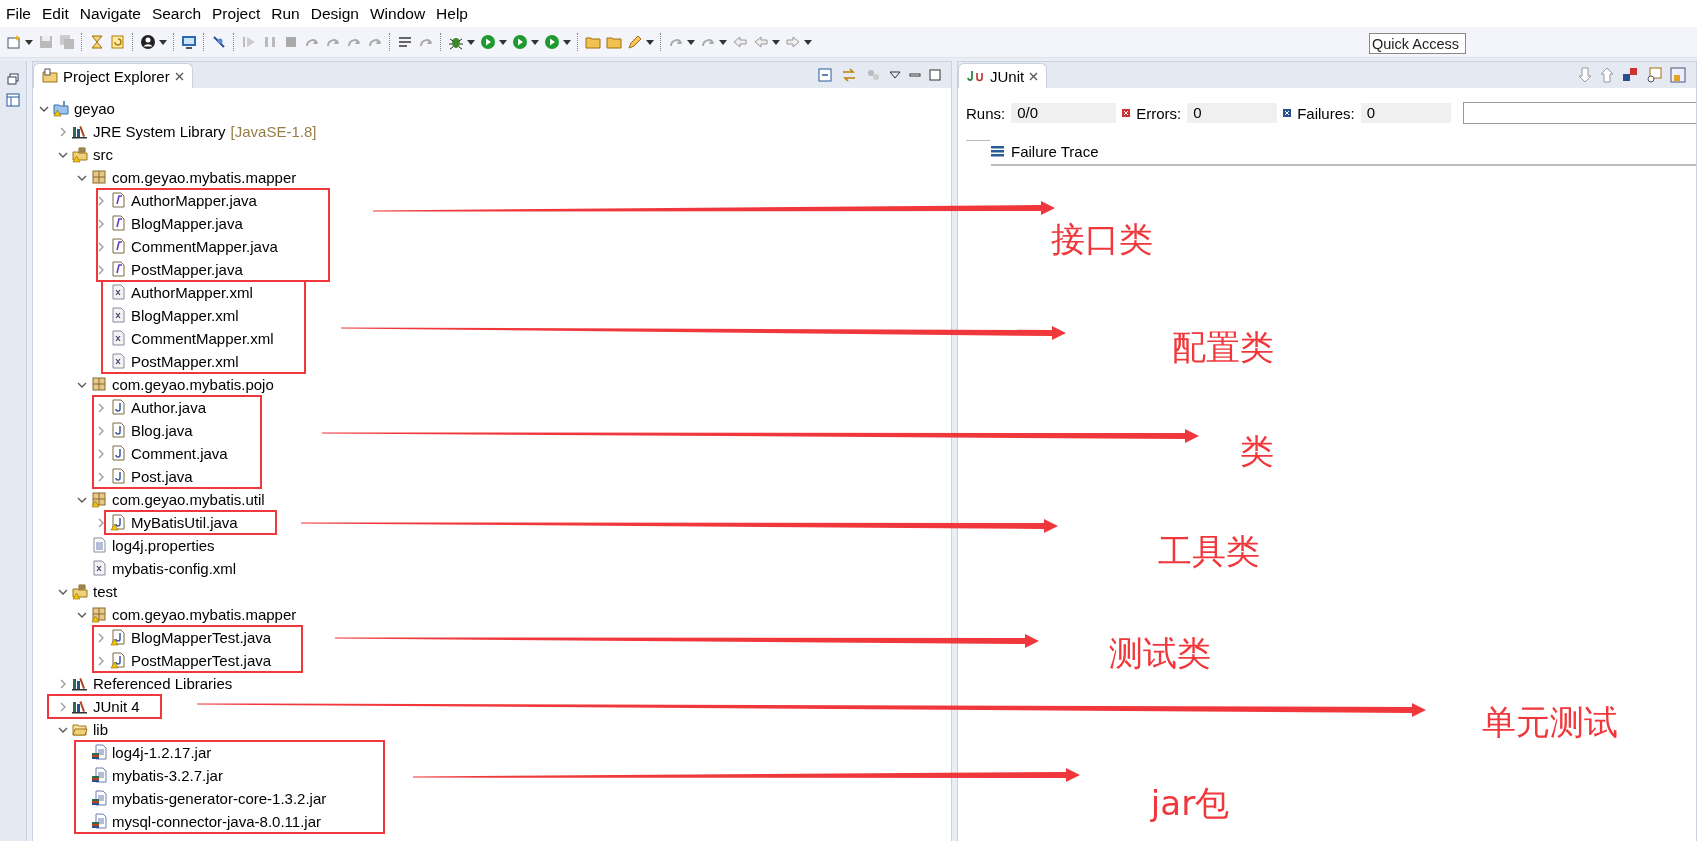 This screenshot has height=841, width=1697. What do you see at coordinates (185, 315) in the screenshot?
I see `tree-item: BlogMapper.xml` at bounding box center [185, 315].